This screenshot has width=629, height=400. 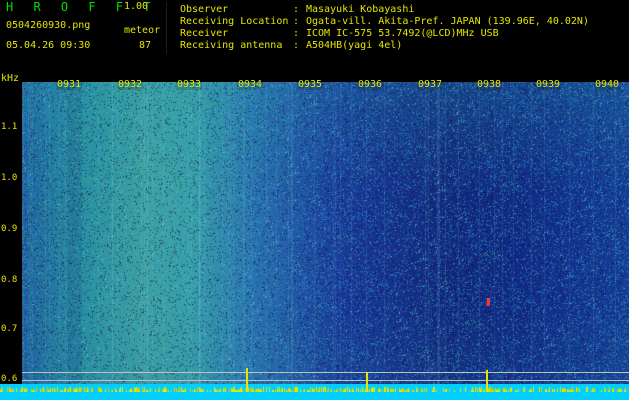 I want to click on guide-line-upper, so click(x=325, y=372).